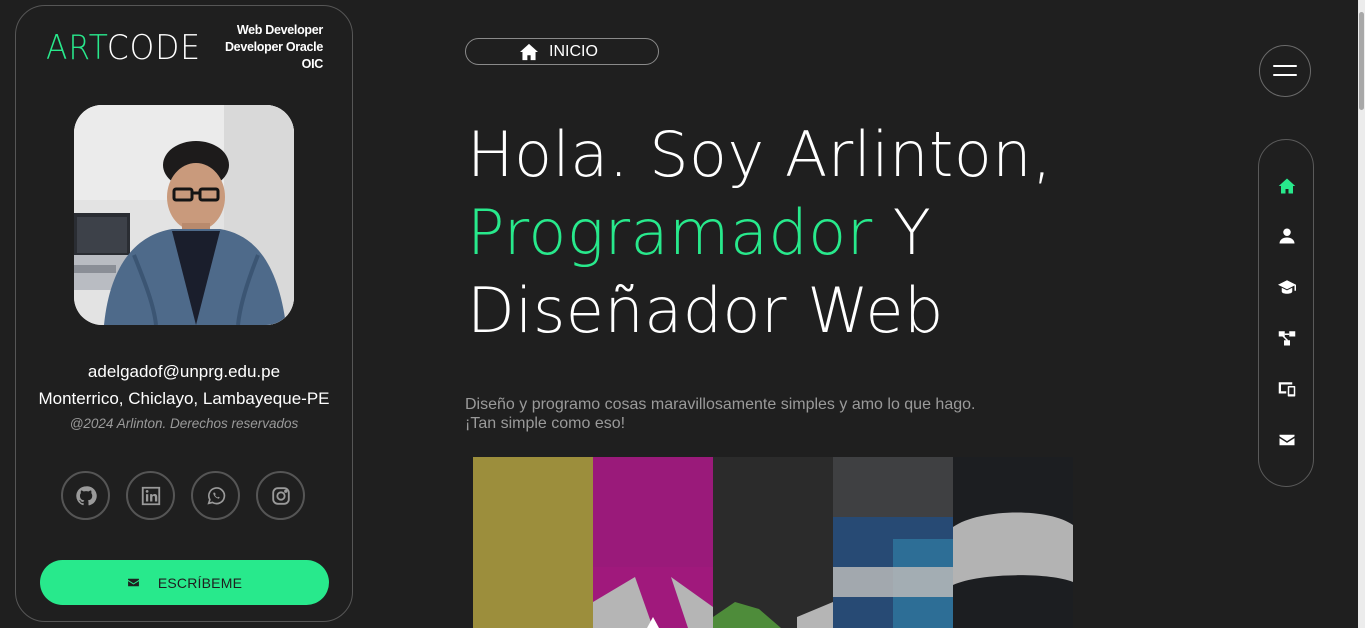  Describe the element at coordinates (573, 51) in the screenshot. I see `section-badge-label: INICIO` at that location.